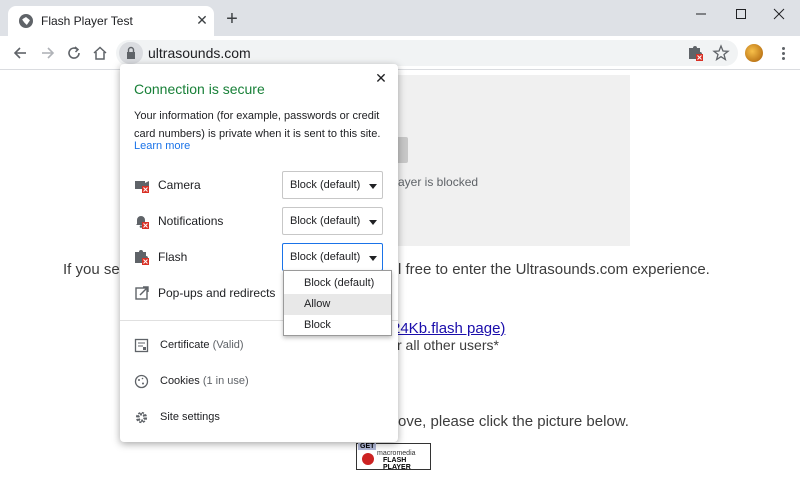 This screenshot has height=499, width=800. Describe the element at coordinates (337, 325) in the screenshot. I see `option-block: Block` at that location.